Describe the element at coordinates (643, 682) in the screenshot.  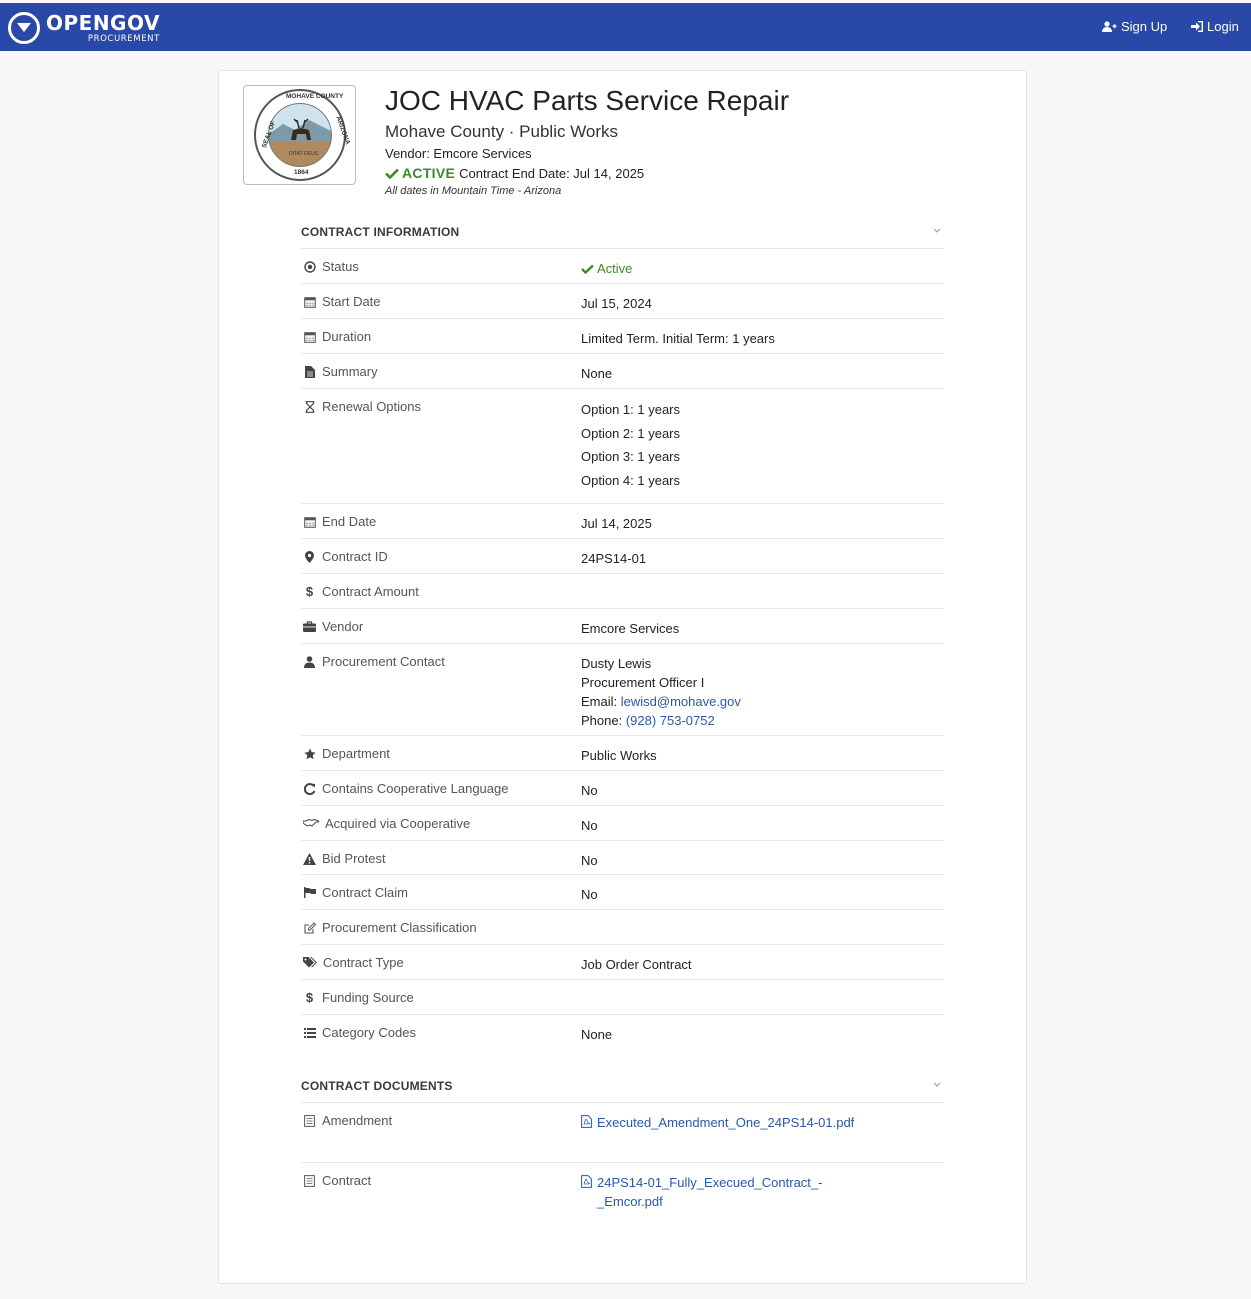
I see `contact-title: Procurement Officer I` at that location.